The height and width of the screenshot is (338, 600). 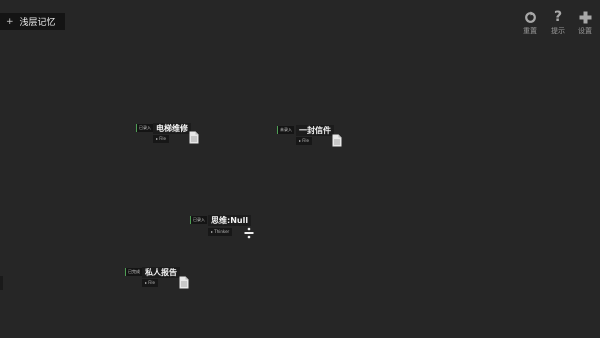 I want to click on node-type: Thinker, so click(x=220, y=232).